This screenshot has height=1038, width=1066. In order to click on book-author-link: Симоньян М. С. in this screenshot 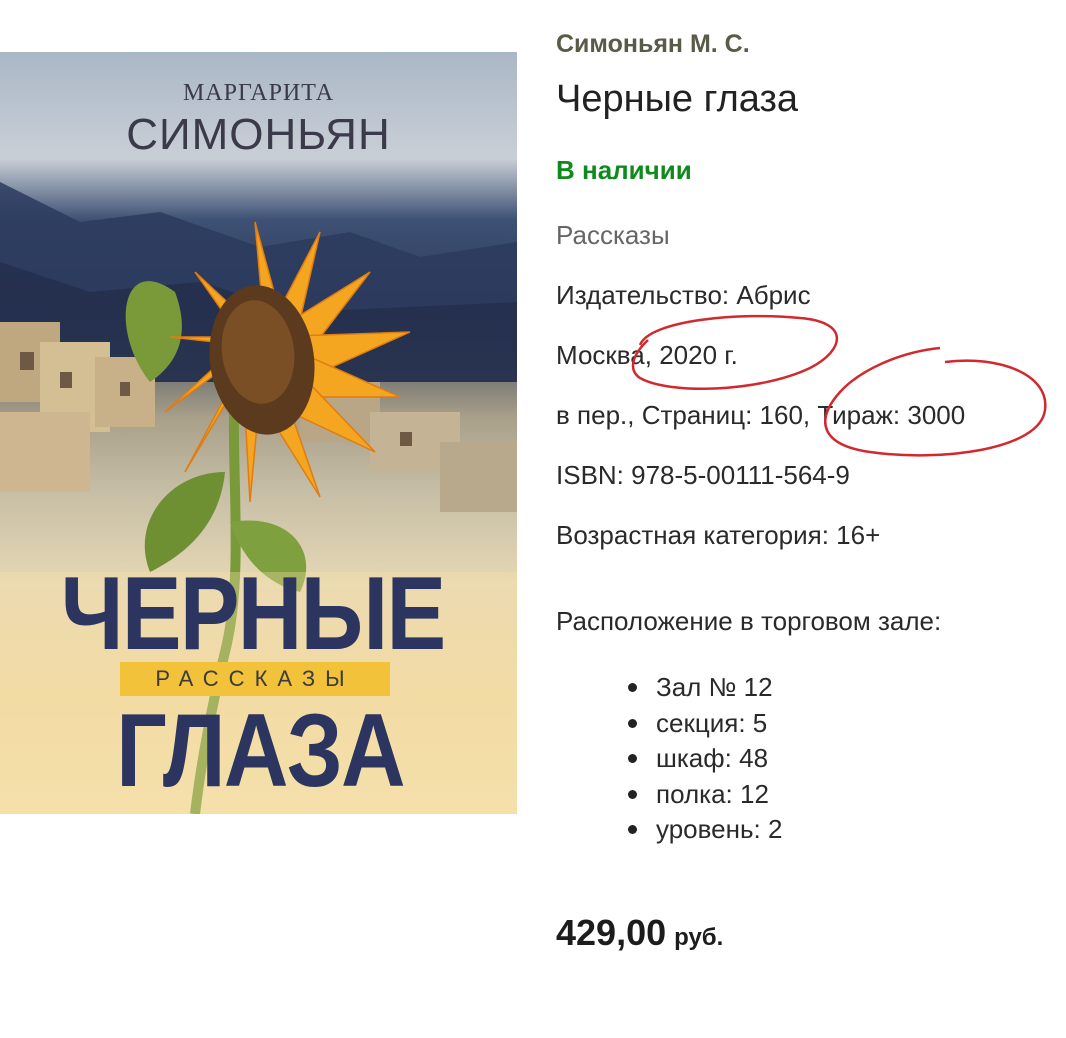, I will do `click(653, 44)`.